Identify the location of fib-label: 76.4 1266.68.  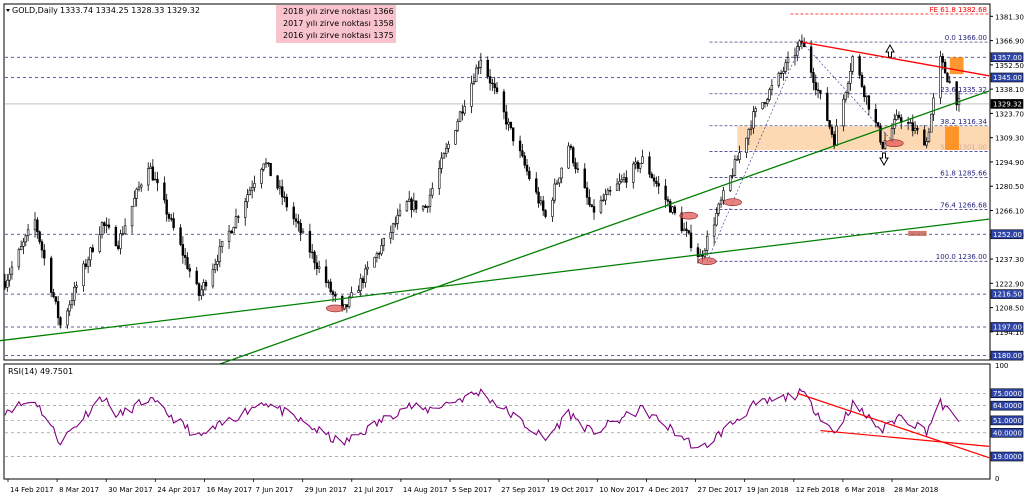
(963, 206).